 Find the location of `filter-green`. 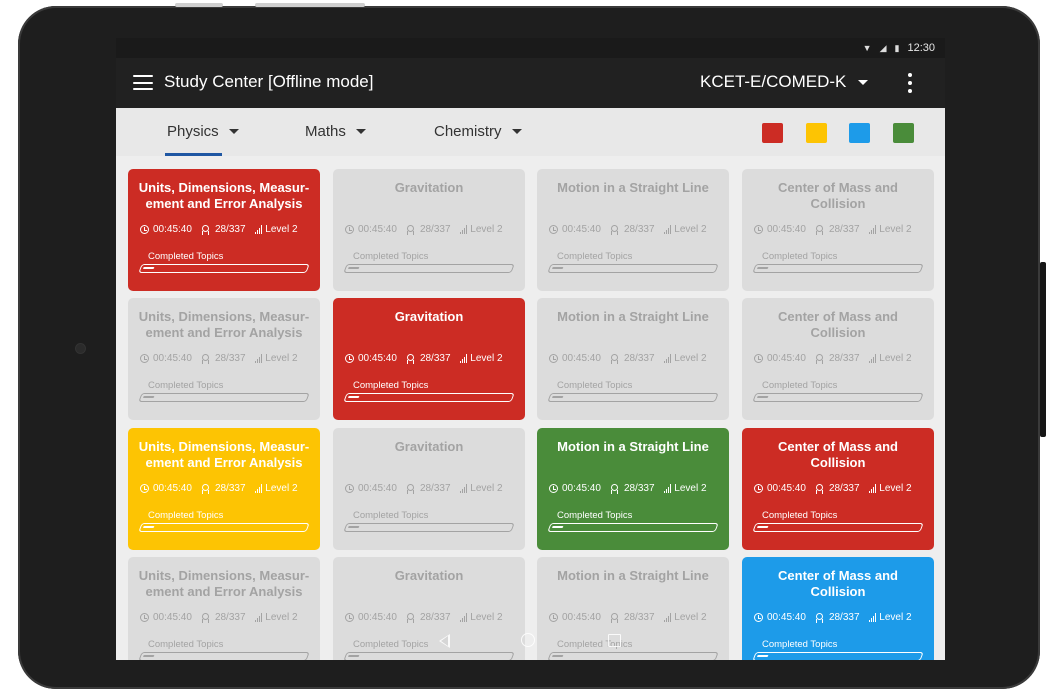

filter-green is located at coordinates (903, 133).